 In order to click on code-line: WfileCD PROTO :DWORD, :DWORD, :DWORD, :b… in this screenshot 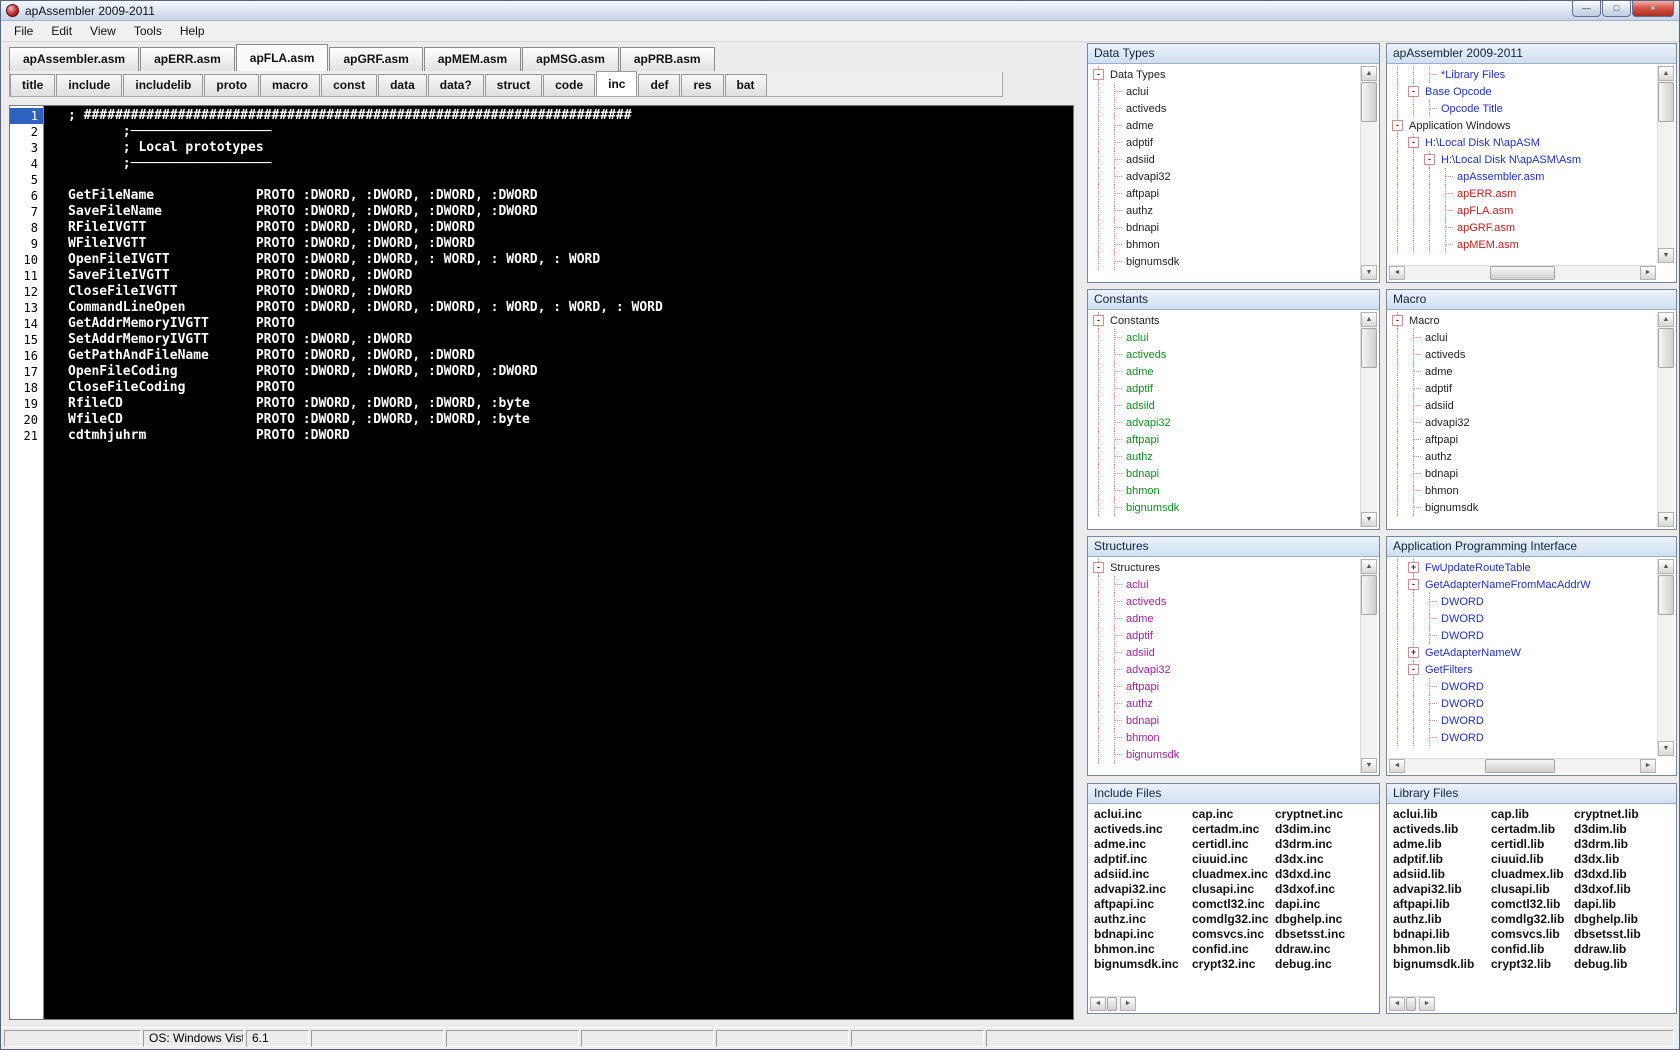, I will do `click(570, 420)`.